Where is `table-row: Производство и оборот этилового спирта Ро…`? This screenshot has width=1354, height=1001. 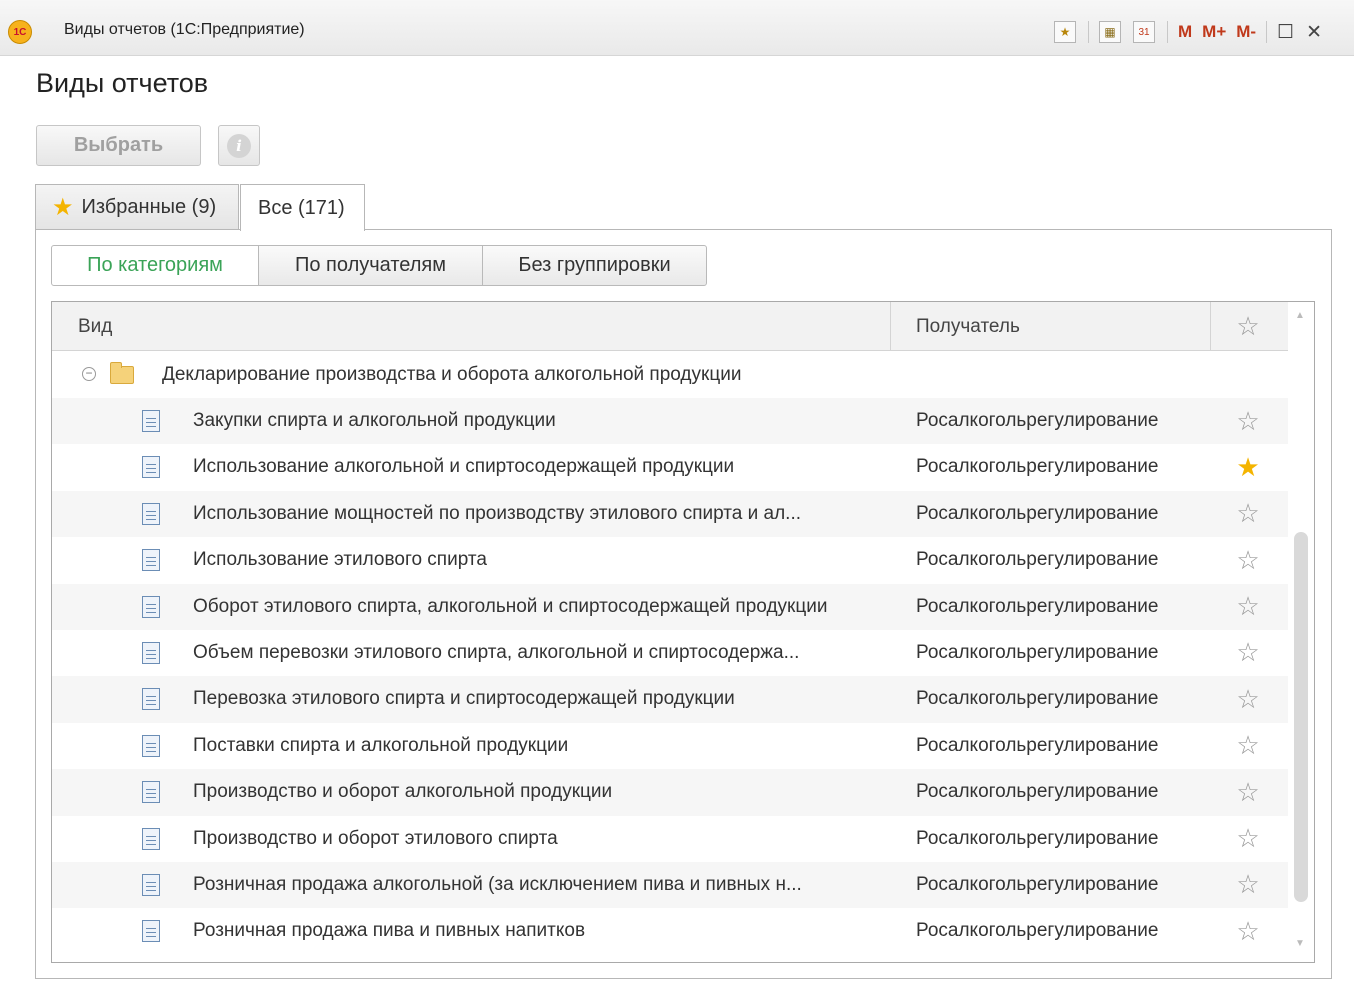 table-row: Производство и оборот этилового спирта Ро… is located at coordinates (670, 839).